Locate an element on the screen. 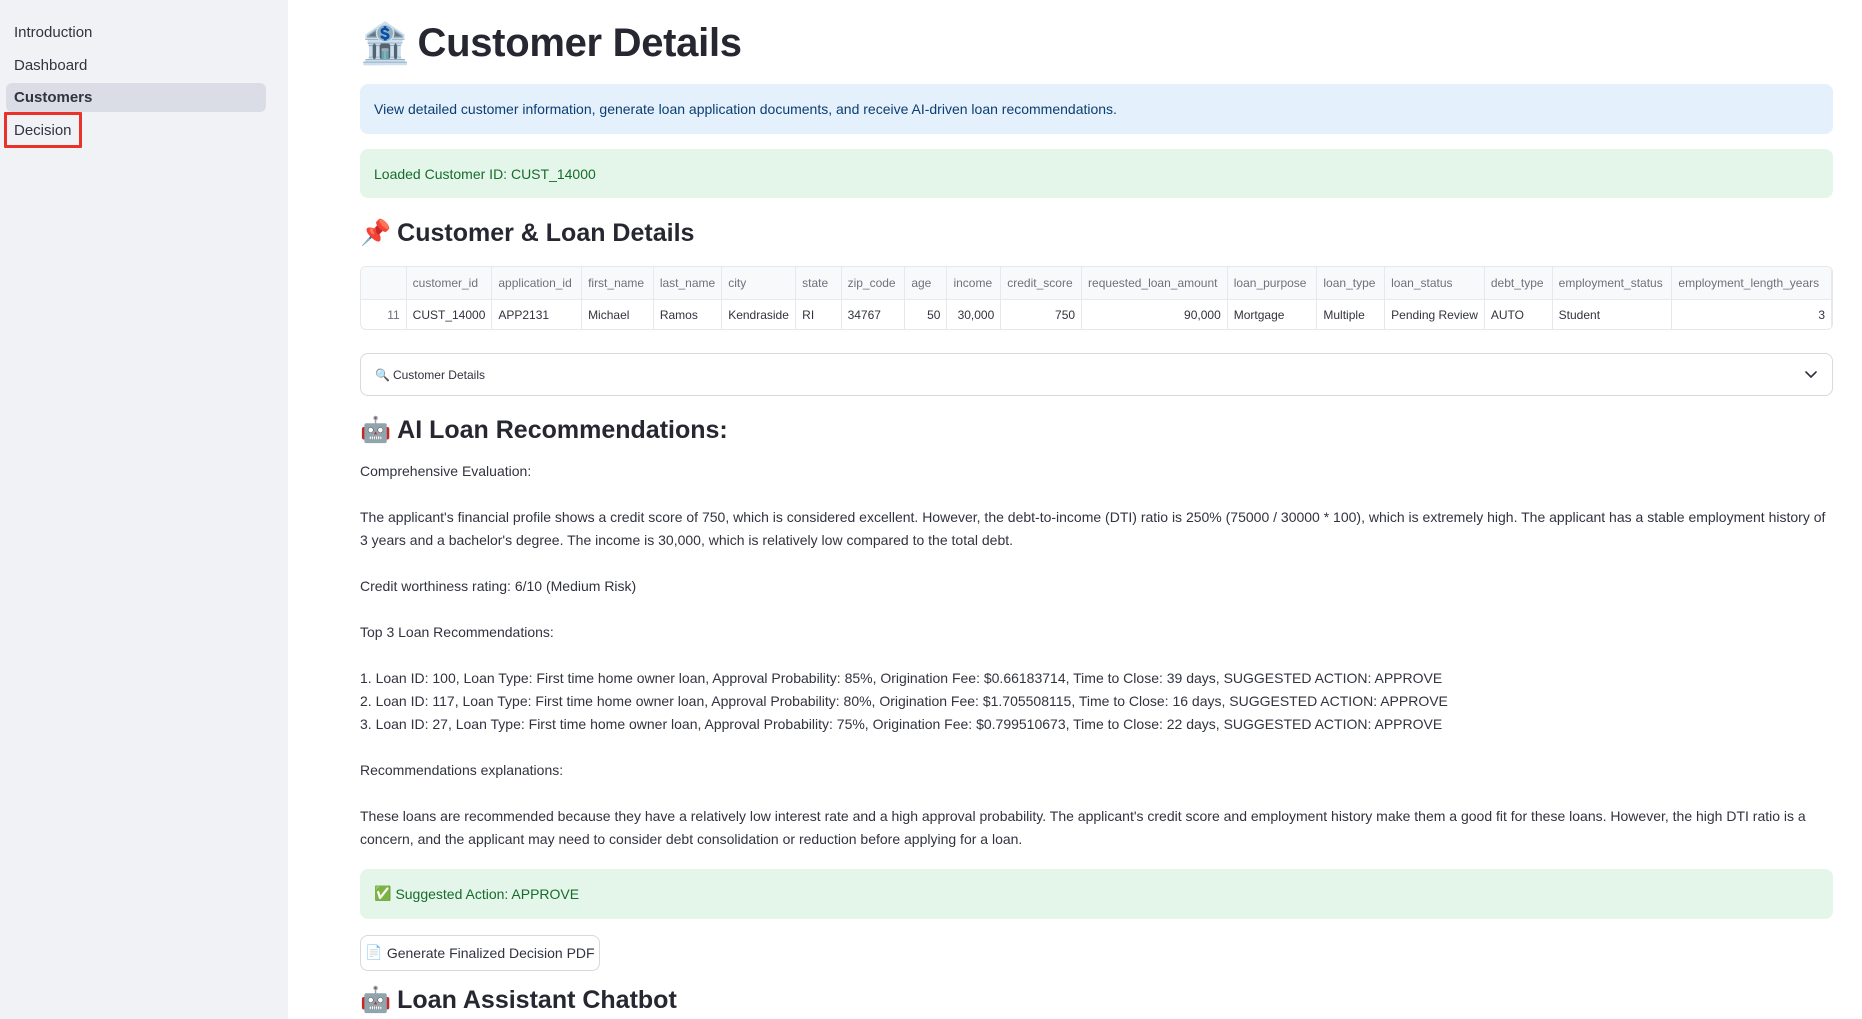  customer-section-heading: 📌 Customer & Loan Details is located at coordinates (527, 233).